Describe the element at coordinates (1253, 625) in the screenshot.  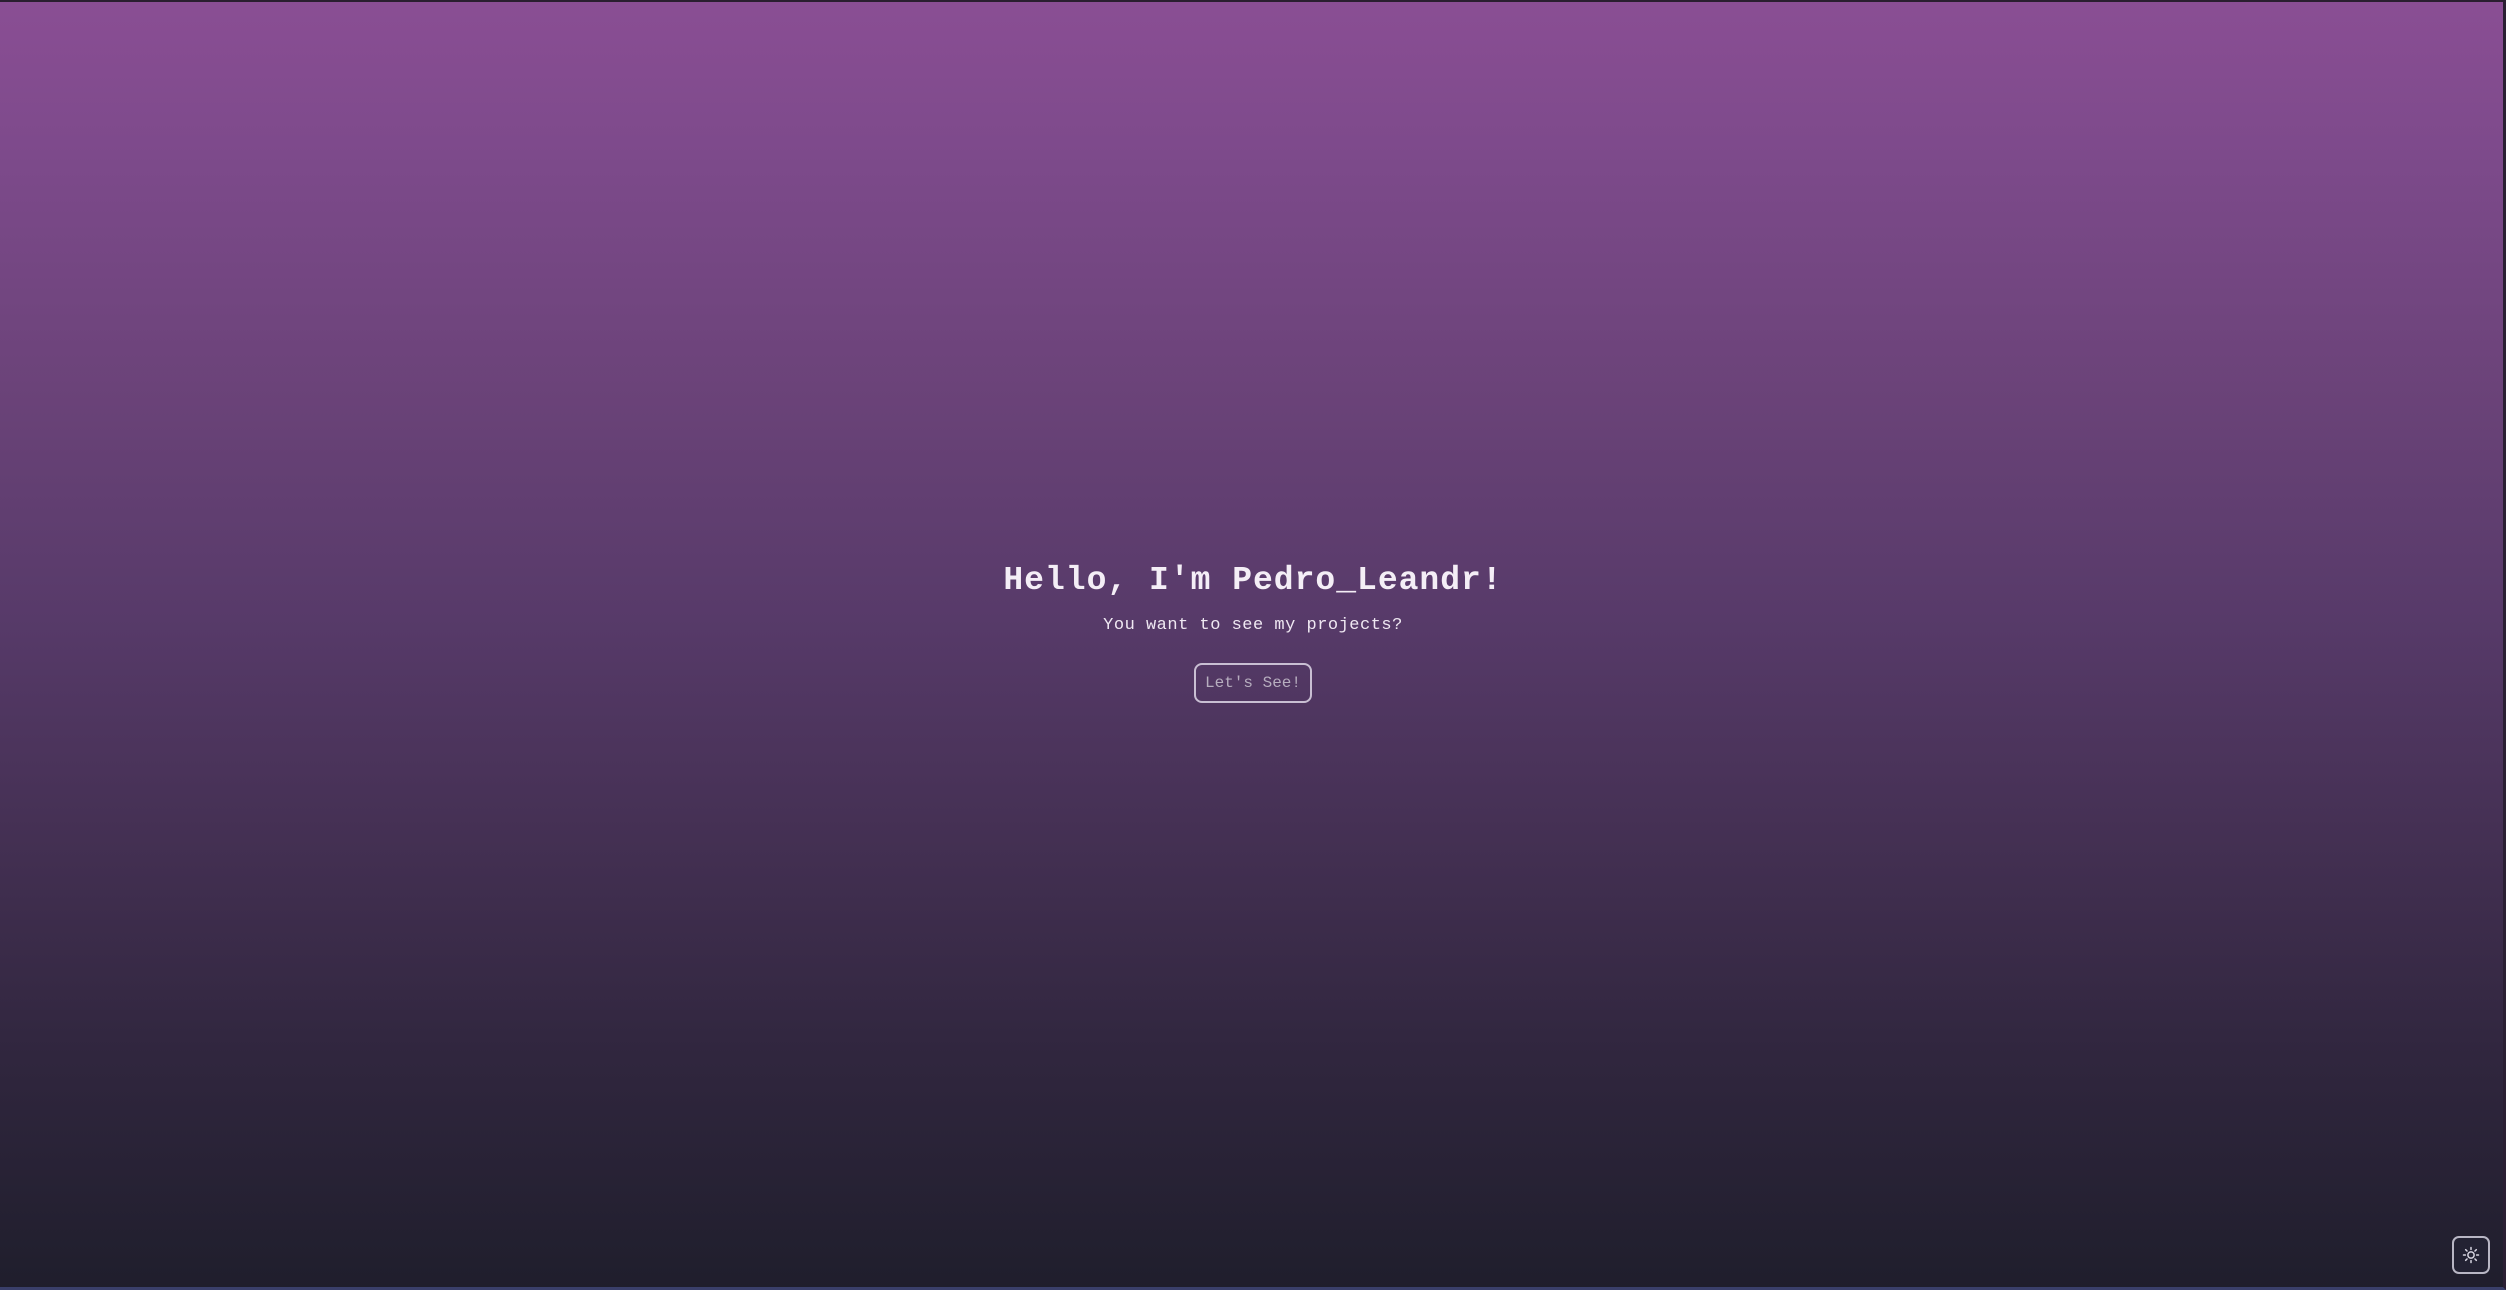
I see `hero-subtitle: You want to see my projects?` at that location.